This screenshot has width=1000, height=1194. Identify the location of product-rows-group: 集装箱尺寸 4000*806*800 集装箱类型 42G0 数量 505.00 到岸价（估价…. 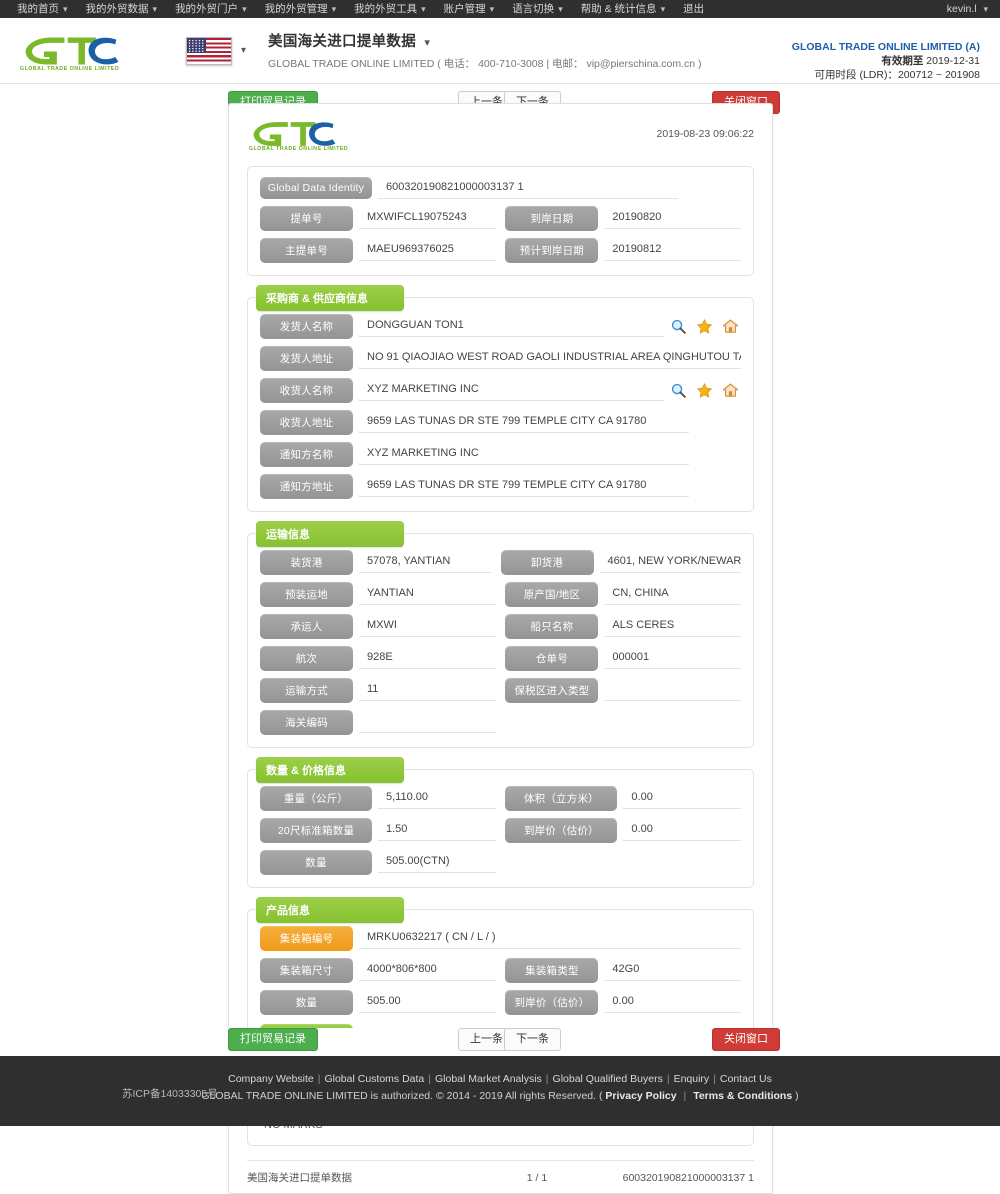
(501, 986).